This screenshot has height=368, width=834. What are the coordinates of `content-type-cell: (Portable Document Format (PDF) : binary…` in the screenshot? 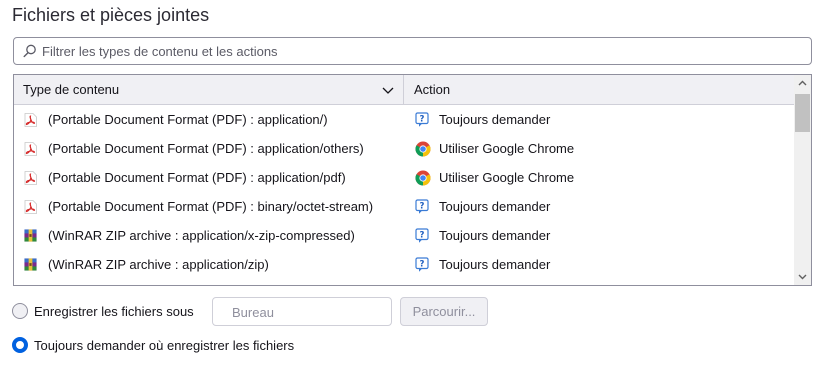 It's located at (209, 206).